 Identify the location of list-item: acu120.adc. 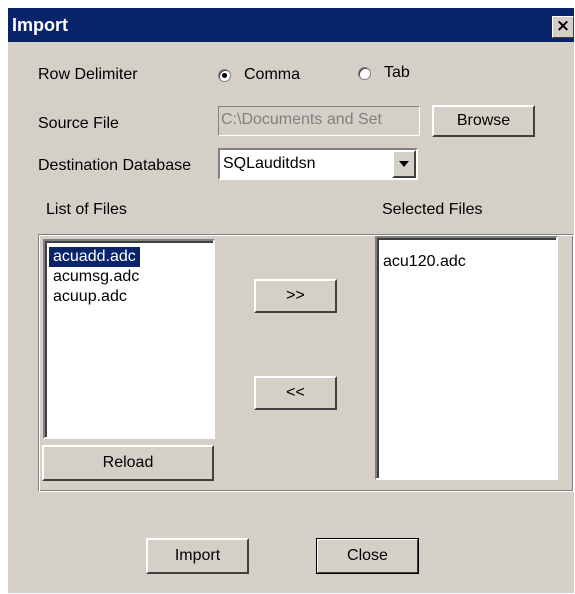
(424, 262).